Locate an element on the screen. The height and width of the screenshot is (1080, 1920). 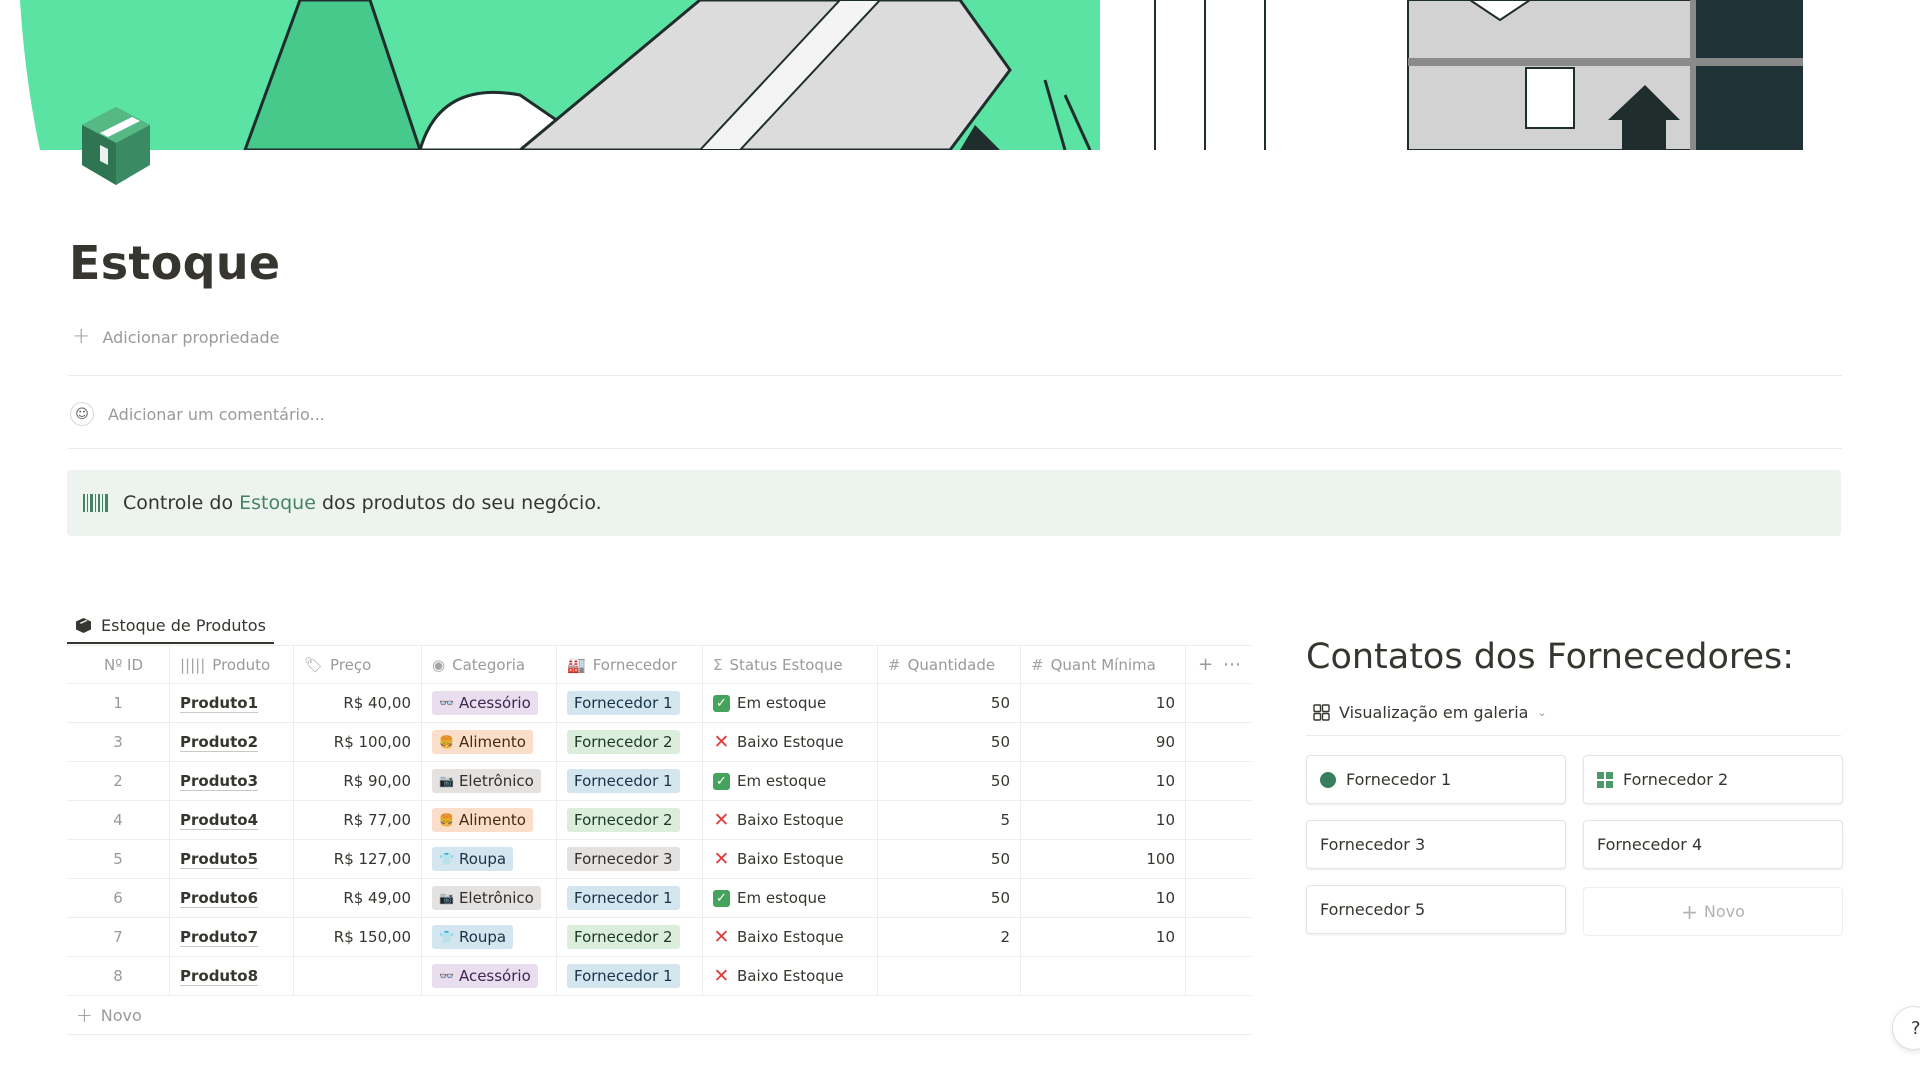
gallery-view-selector: Visualização em galeria ⌄ is located at coordinates (1430, 712).